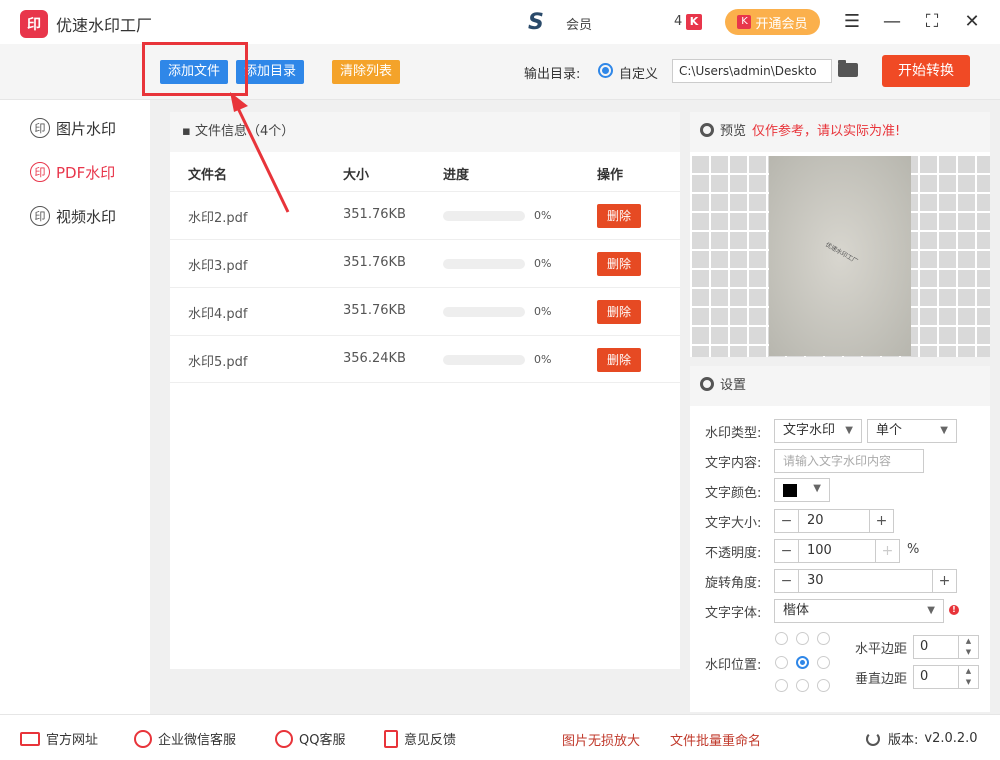 Image resolution: width=1000 pixels, height=760 pixels. What do you see at coordinates (889, 430) in the screenshot?
I see `watermark-mode-value: 单个` at bounding box center [889, 430].